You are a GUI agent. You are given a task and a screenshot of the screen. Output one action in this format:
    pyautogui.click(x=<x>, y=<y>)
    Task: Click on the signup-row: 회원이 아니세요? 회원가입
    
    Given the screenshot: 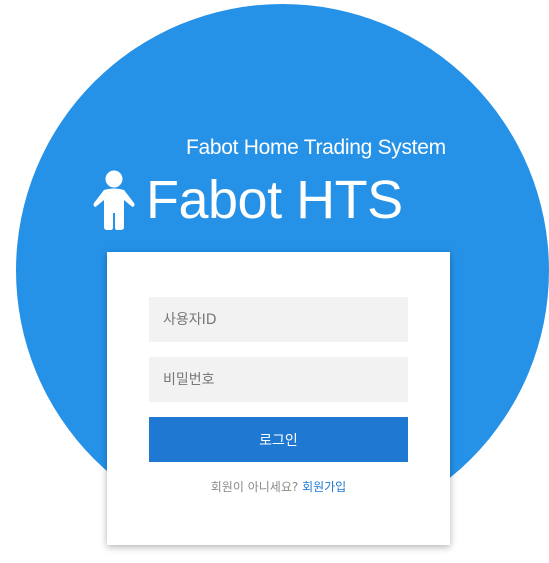 What is the action you would take?
    pyautogui.click(x=278, y=486)
    